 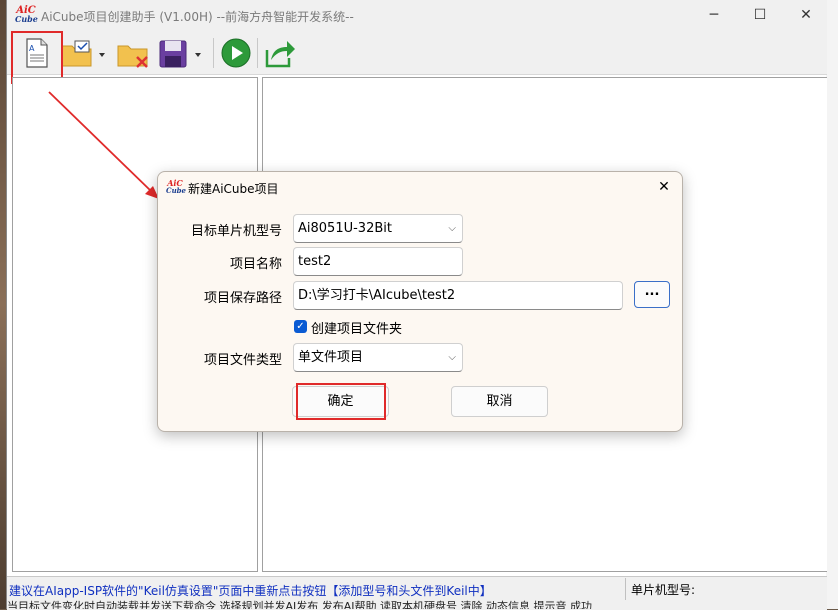 I want to click on dialog-logo-icon: AiC Cube, so click(x=176, y=186).